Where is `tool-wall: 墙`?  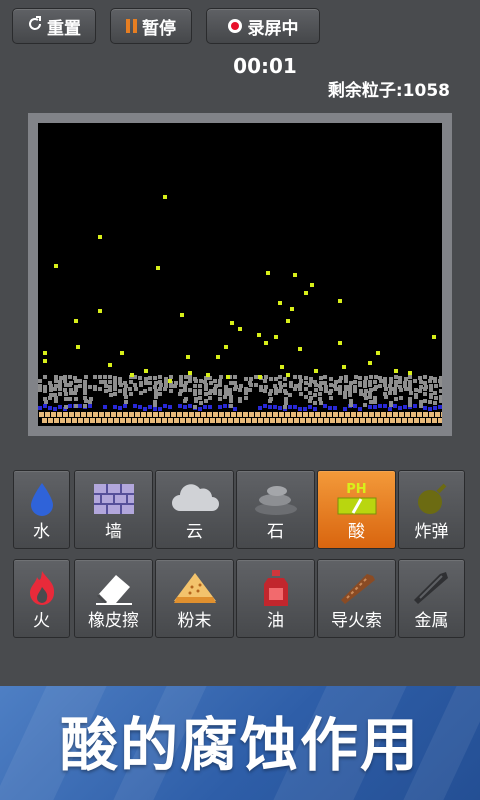 tool-wall: 墙 is located at coordinates (113, 509).